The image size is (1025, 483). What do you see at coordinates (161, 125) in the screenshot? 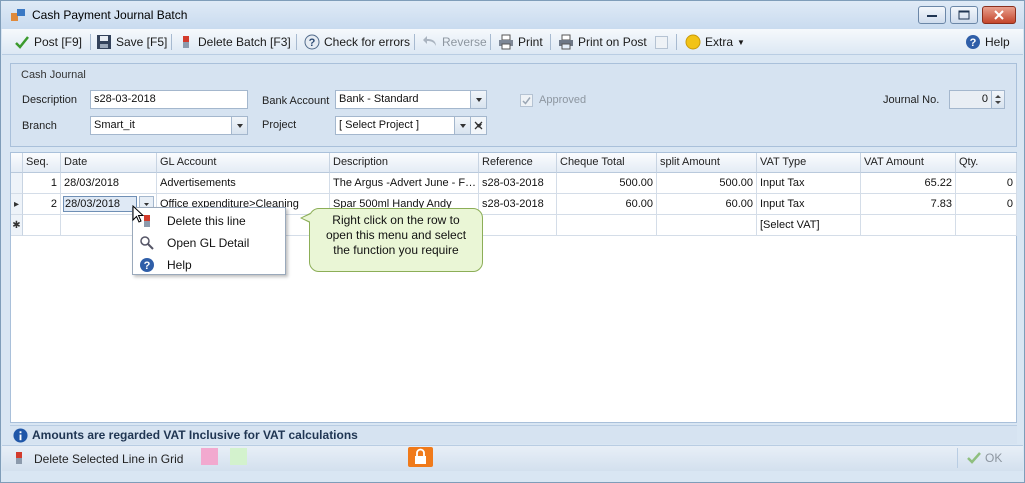
I see `branch-select: Smart_it` at bounding box center [161, 125].